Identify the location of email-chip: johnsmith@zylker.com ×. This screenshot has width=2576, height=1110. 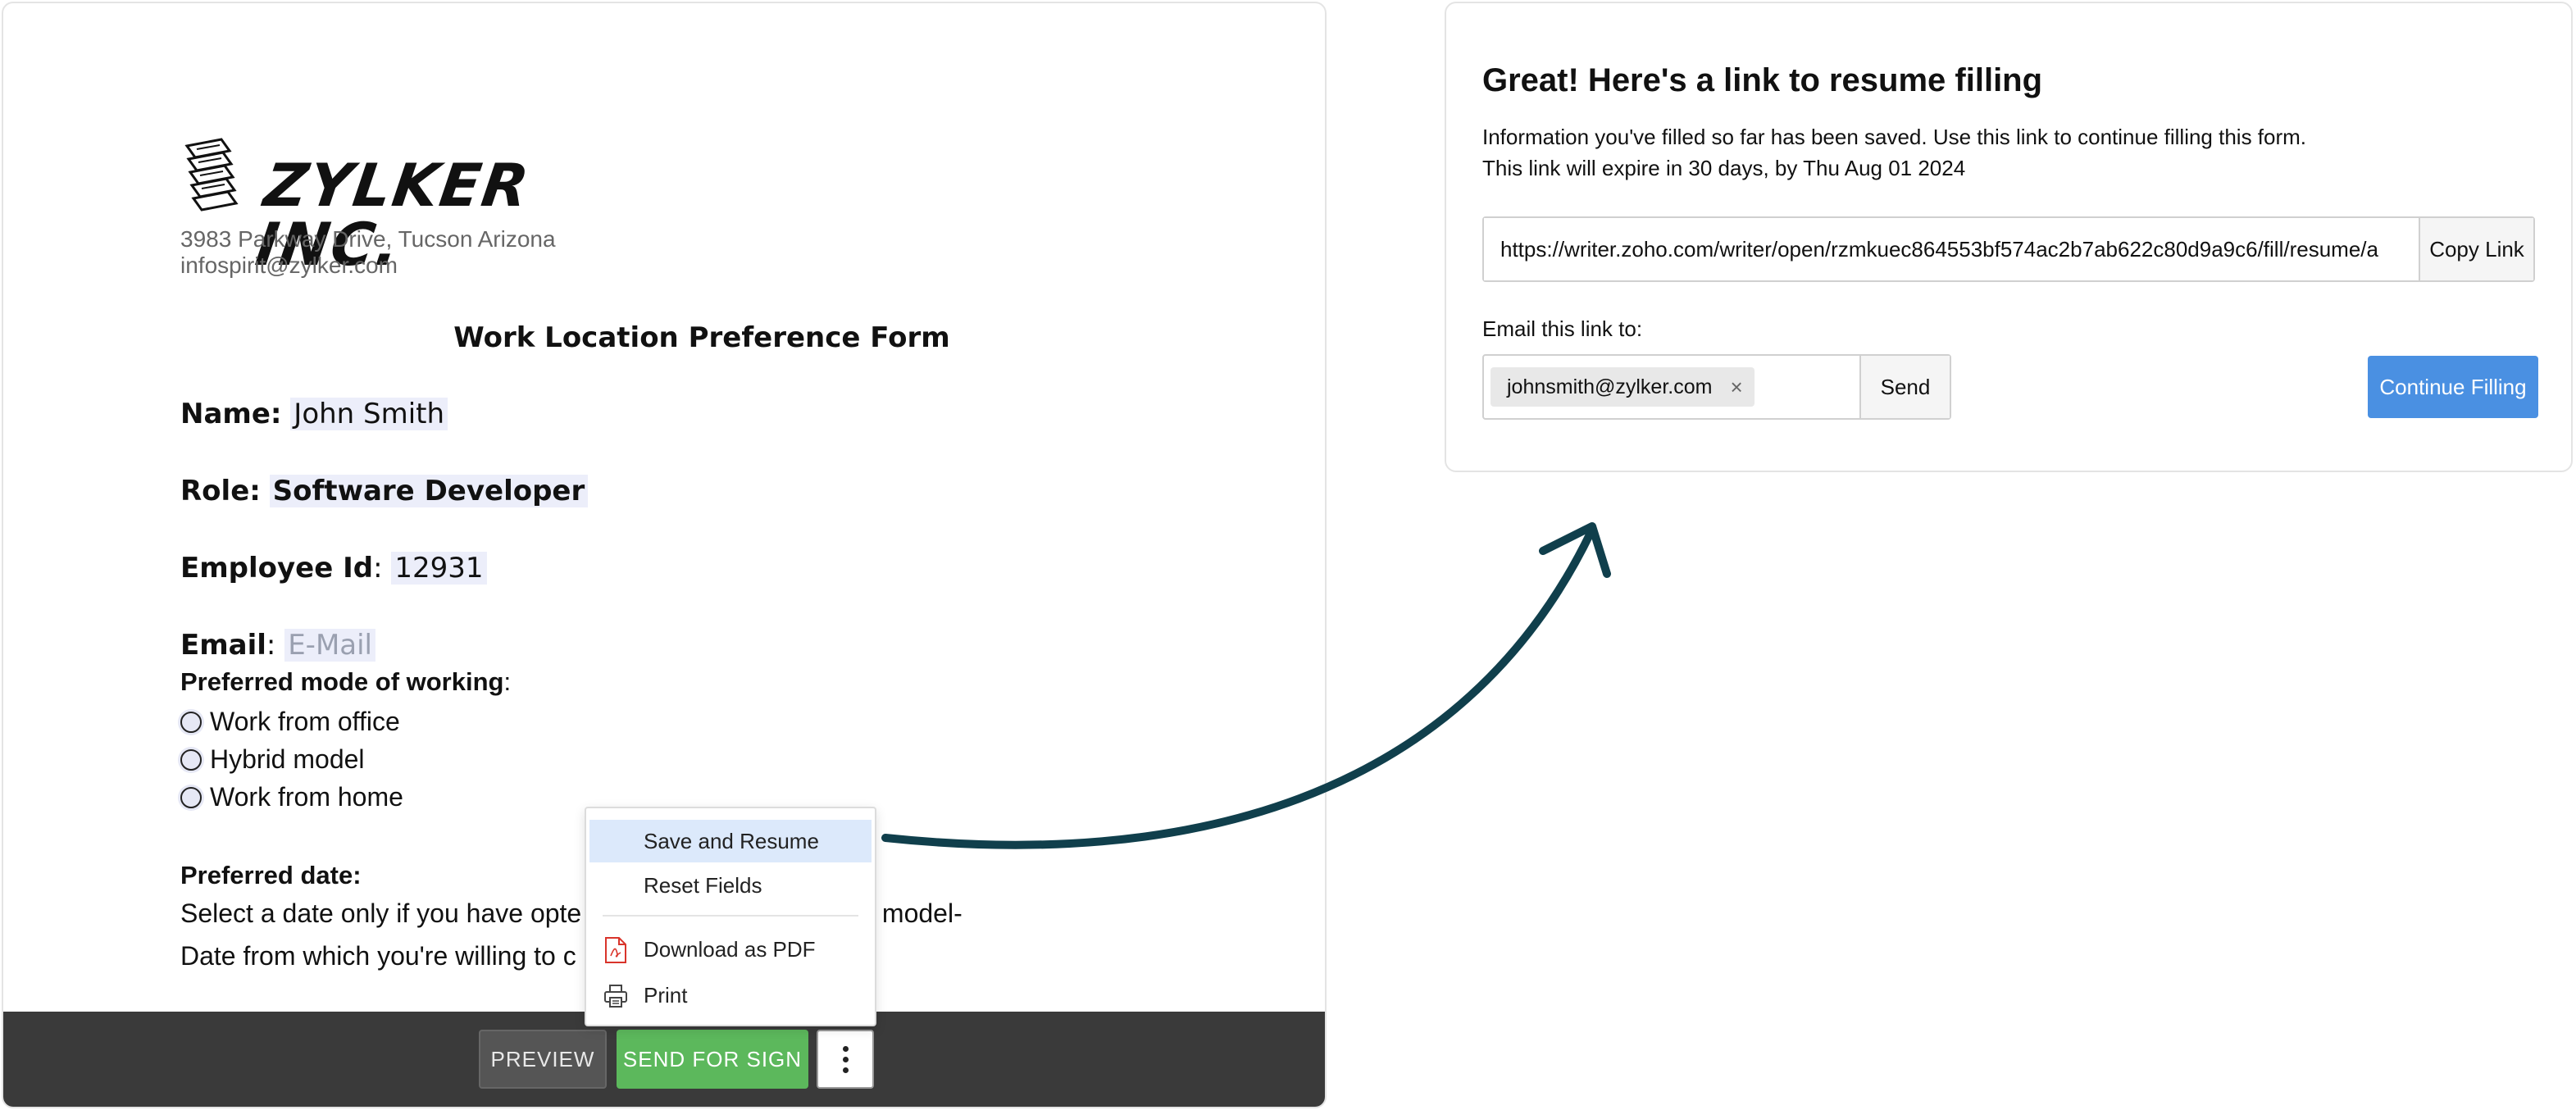
(1623, 387).